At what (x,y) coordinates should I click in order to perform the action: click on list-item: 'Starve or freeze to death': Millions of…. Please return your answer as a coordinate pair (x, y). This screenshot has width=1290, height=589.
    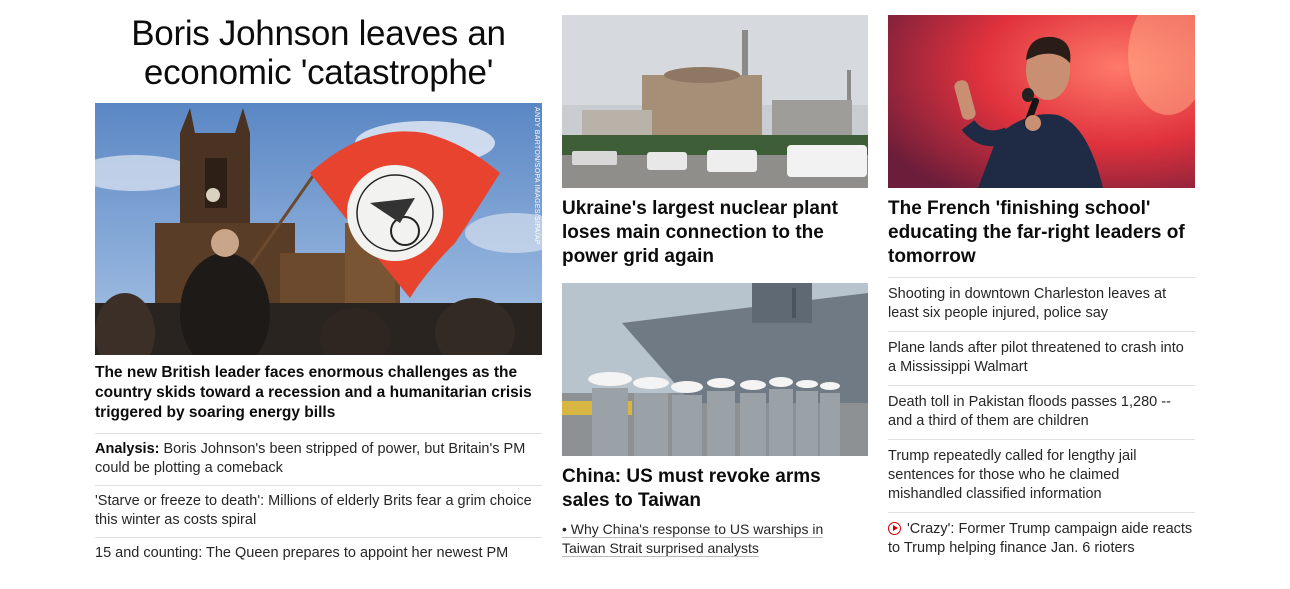
    Looking at the image, I should click on (318, 511).